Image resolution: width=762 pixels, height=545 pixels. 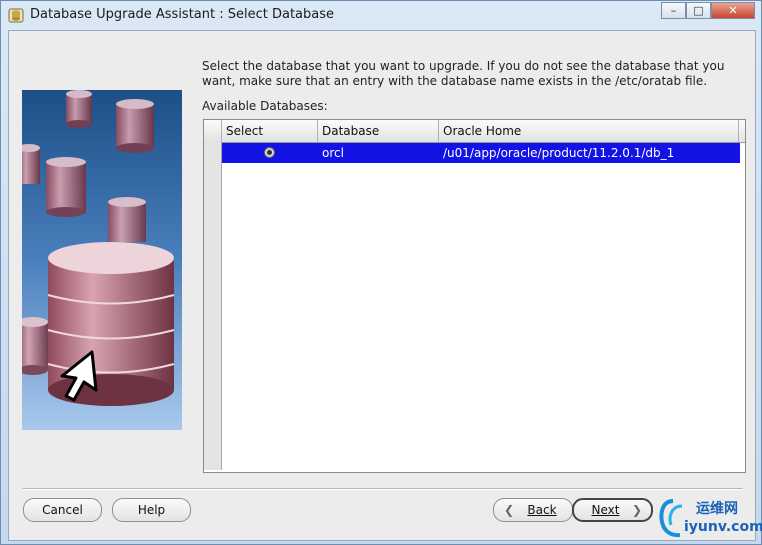 I want to click on next-label: Next, so click(x=605, y=510).